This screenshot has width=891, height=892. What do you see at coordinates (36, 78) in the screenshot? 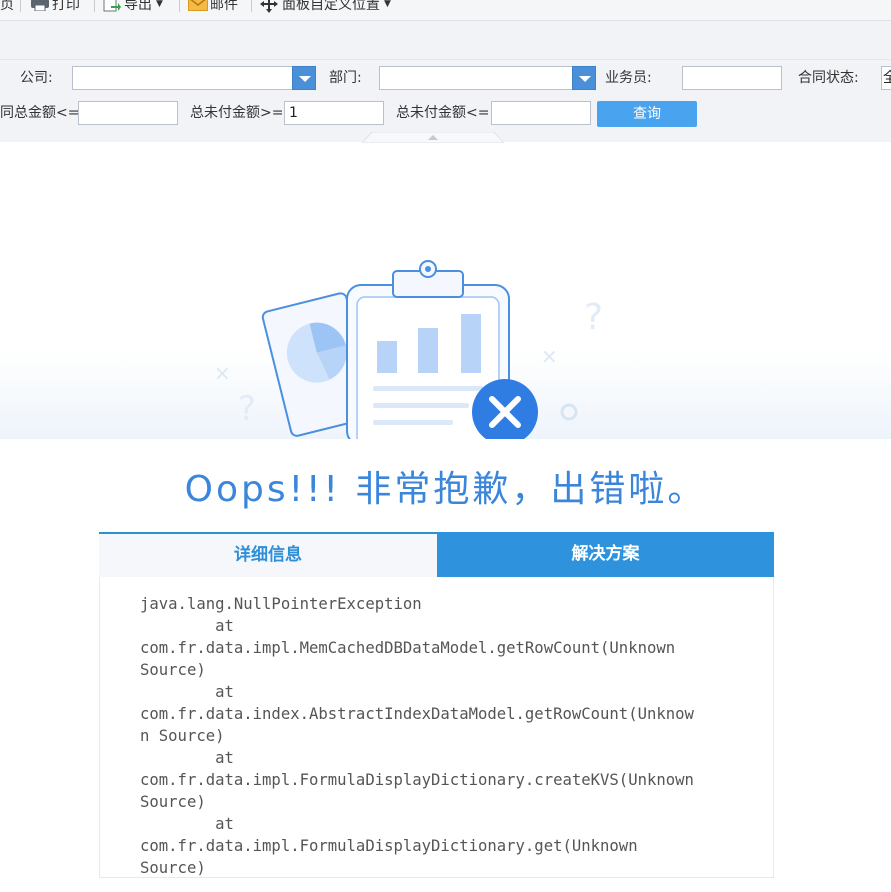
I see `company-label: 公司:` at bounding box center [36, 78].